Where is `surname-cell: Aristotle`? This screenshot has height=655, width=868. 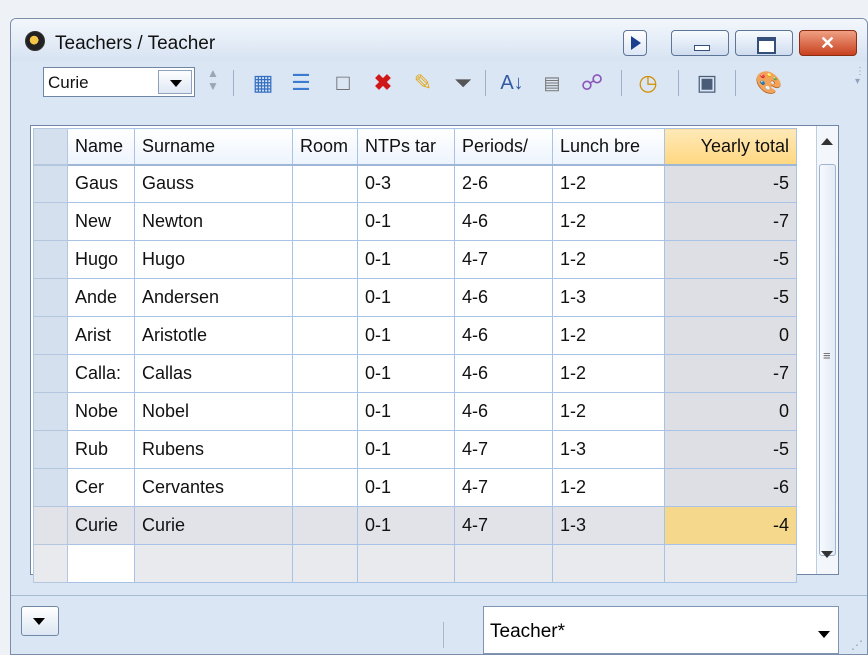
surname-cell: Aristotle is located at coordinates (213, 335).